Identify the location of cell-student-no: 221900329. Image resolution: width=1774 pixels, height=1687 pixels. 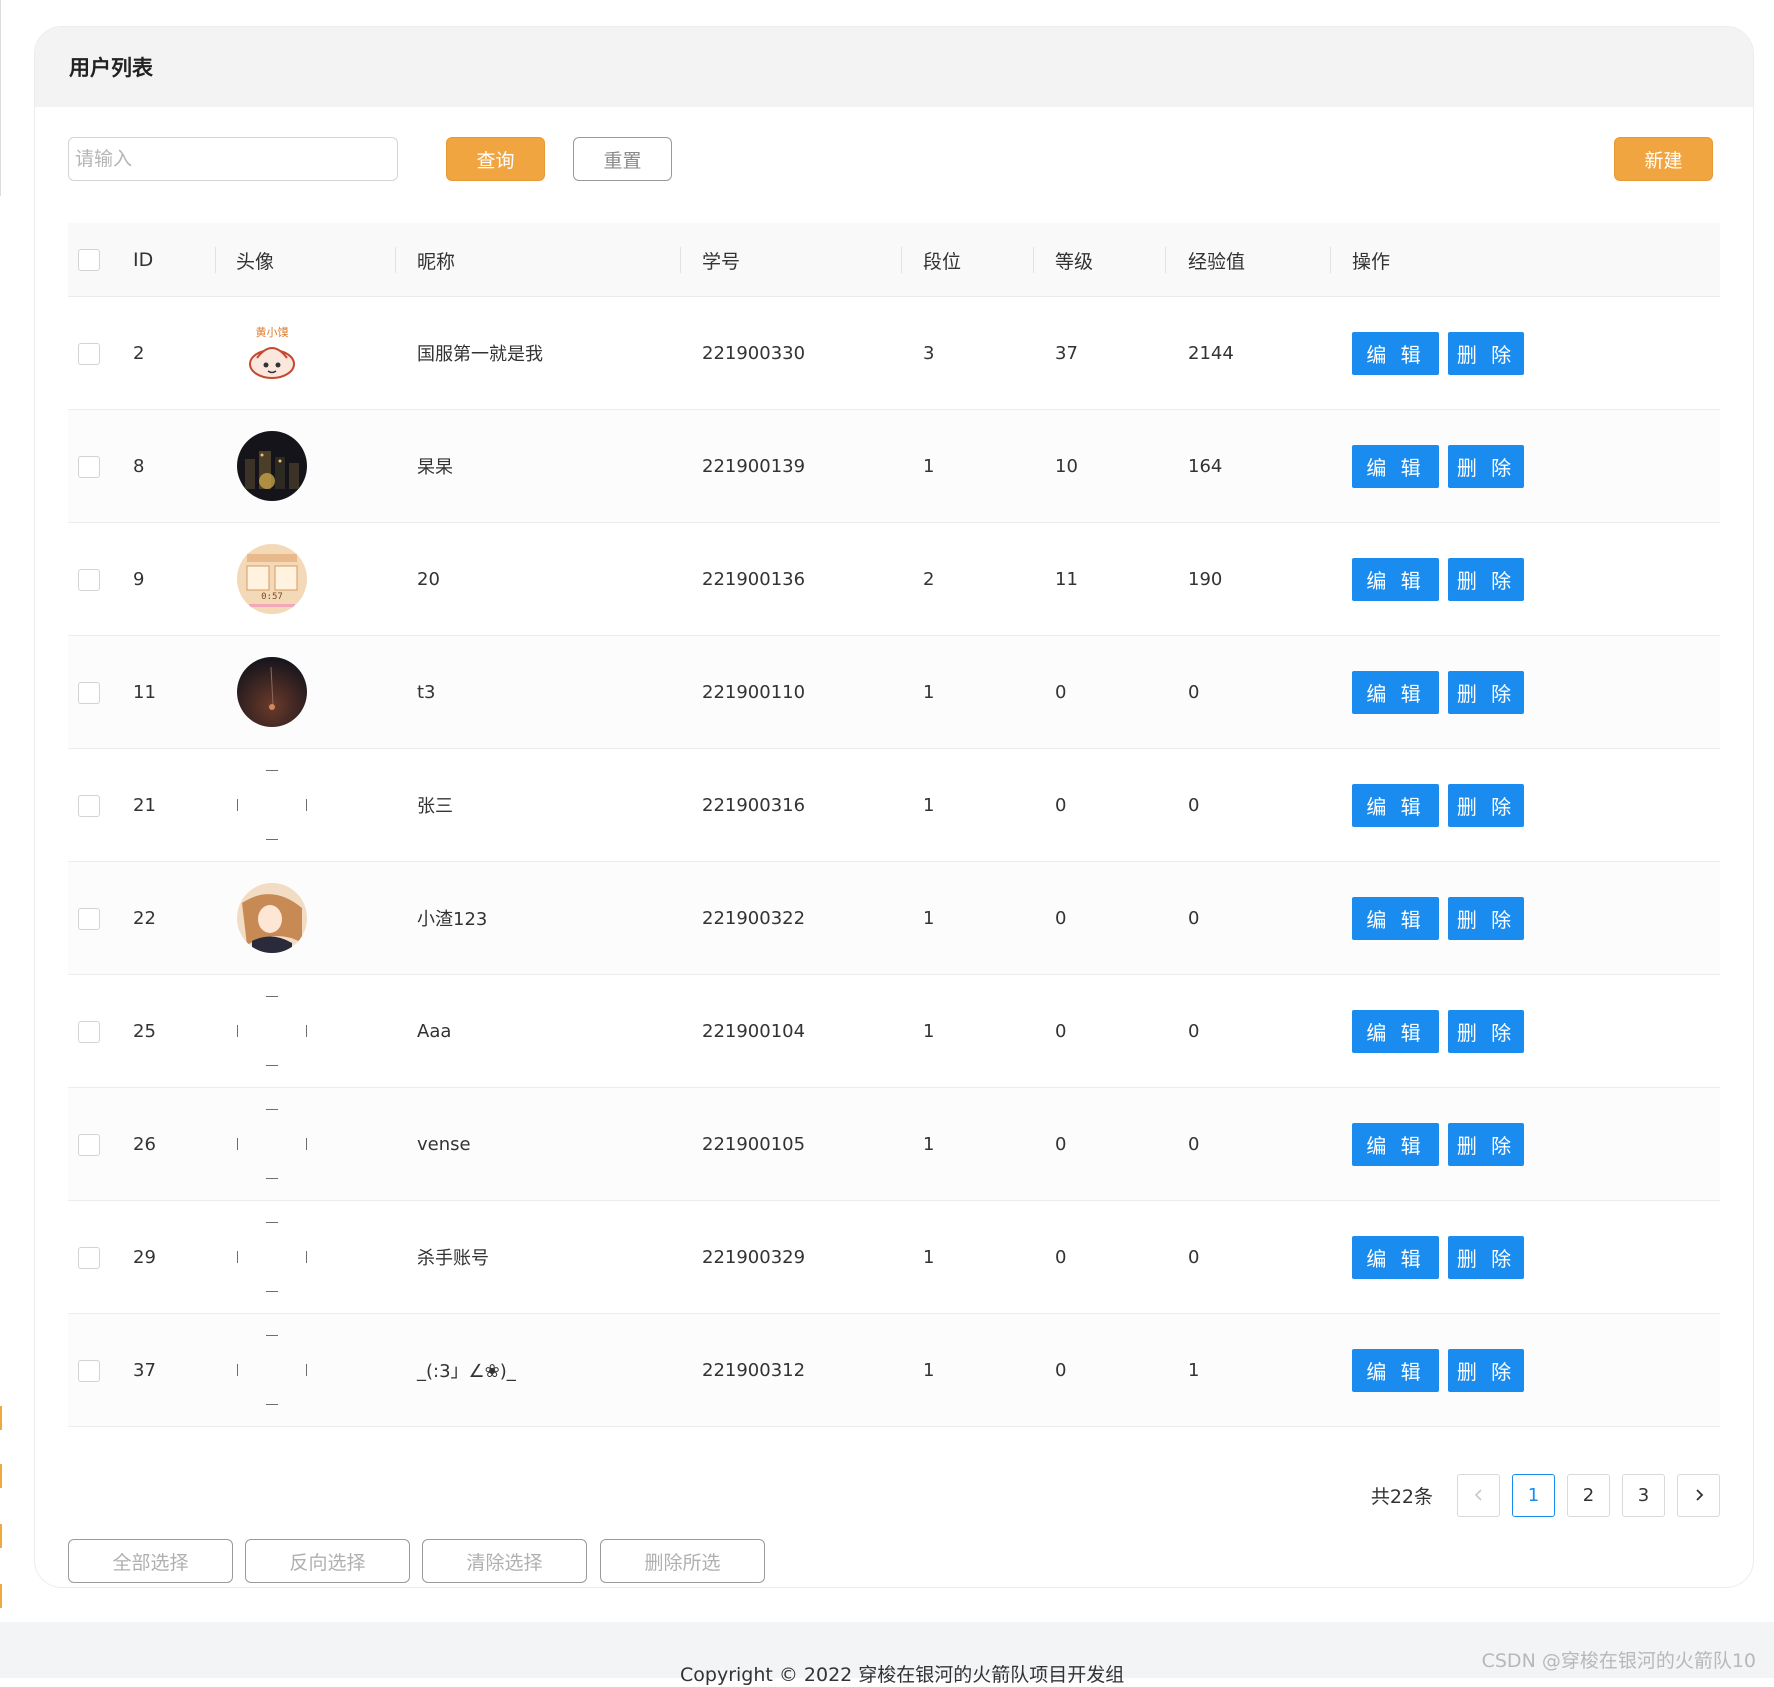
(754, 1257).